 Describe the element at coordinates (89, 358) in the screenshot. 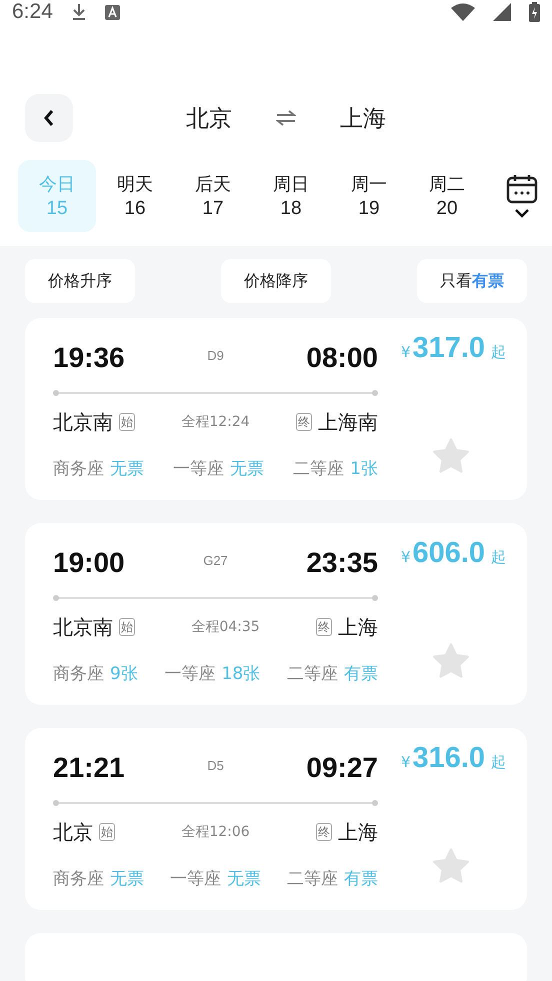

I see `departure-time: 19:36` at that location.